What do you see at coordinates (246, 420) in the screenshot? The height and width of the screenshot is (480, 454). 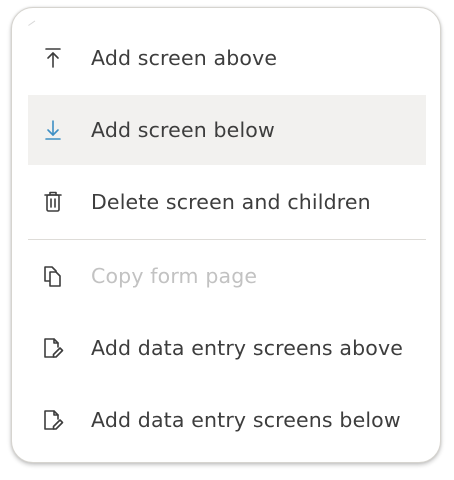 I see `menu-item-label: Add data entry screens below` at bounding box center [246, 420].